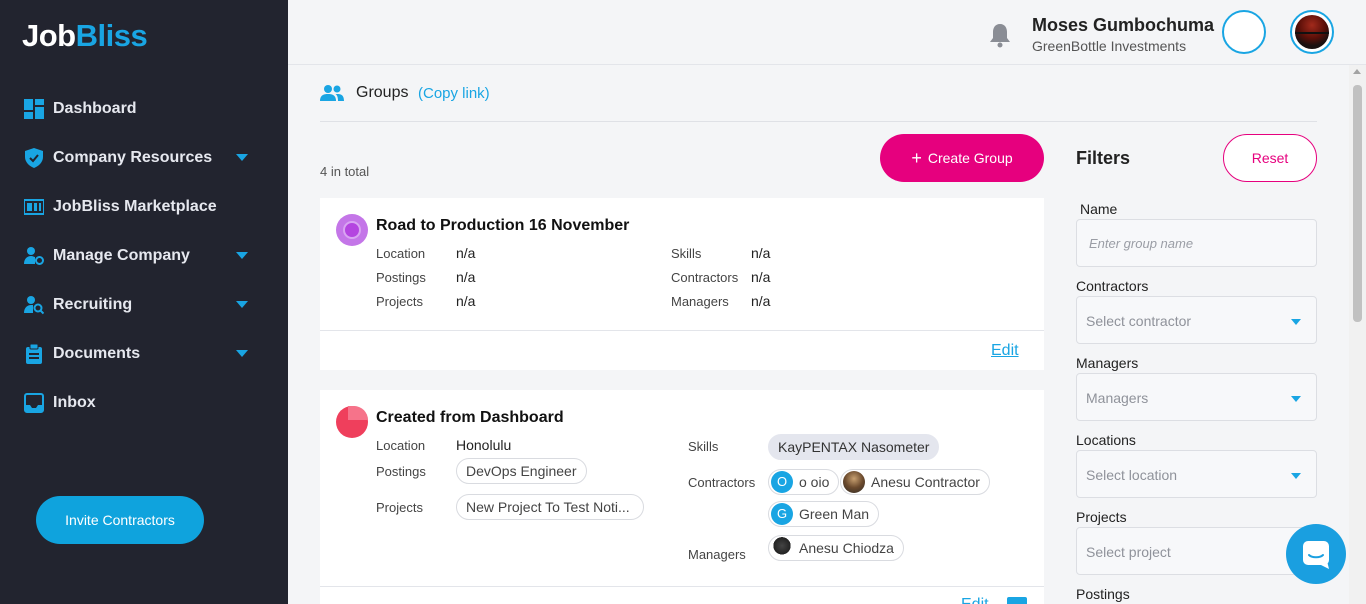 Image resolution: width=1366 pixels, height=604 pixels. Describe the element at coordinates (834, 514) in the screenshot. I see `contractor-name: Green Man` at that location.